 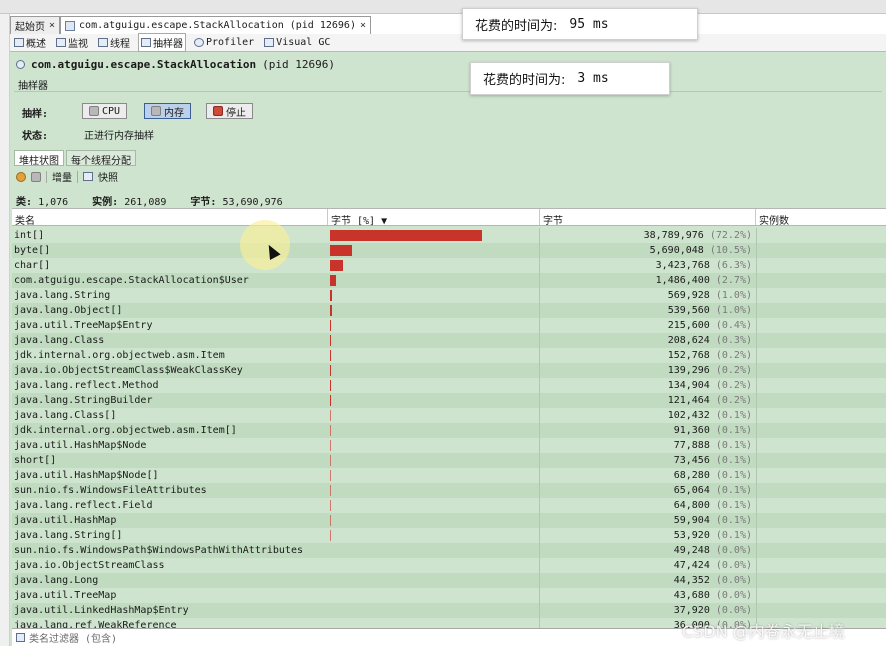 What do you see at coordinates (434, 218) in the screenshot?
I see `column-bytes-percent: 字节 [%] ▼` at bounding box center [434, 218].